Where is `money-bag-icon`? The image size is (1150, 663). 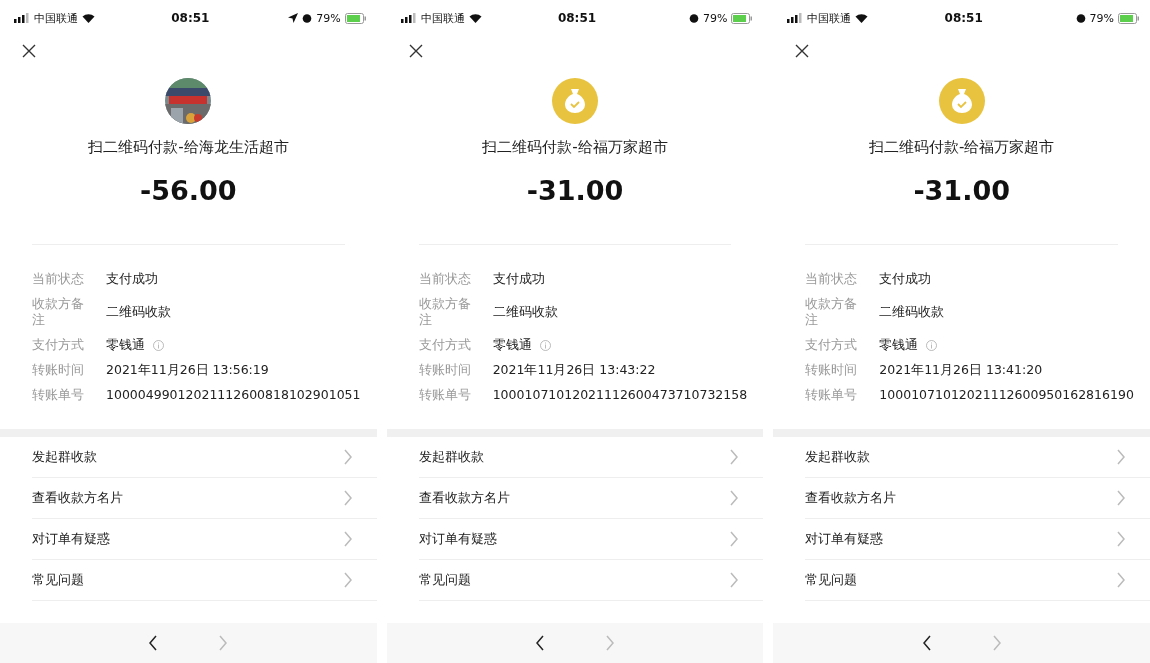
money-bag-icon is located at coordinates (575, 101).